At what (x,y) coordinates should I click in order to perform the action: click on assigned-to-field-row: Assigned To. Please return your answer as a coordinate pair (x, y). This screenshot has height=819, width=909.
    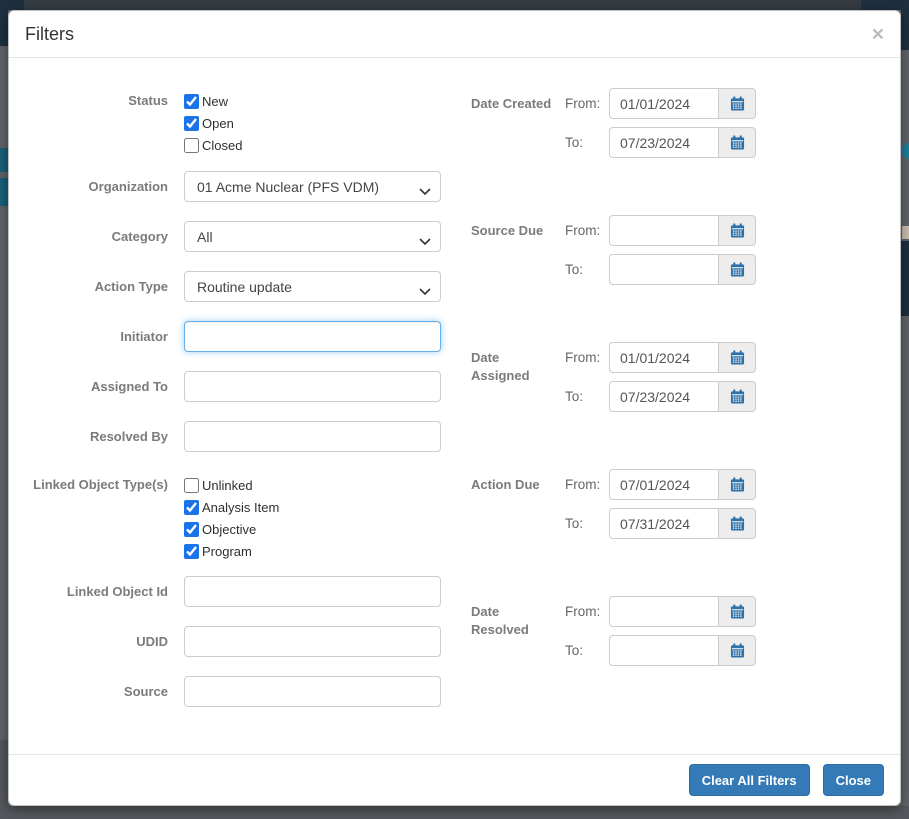
    Looking at the image, I should click on (236, 386).